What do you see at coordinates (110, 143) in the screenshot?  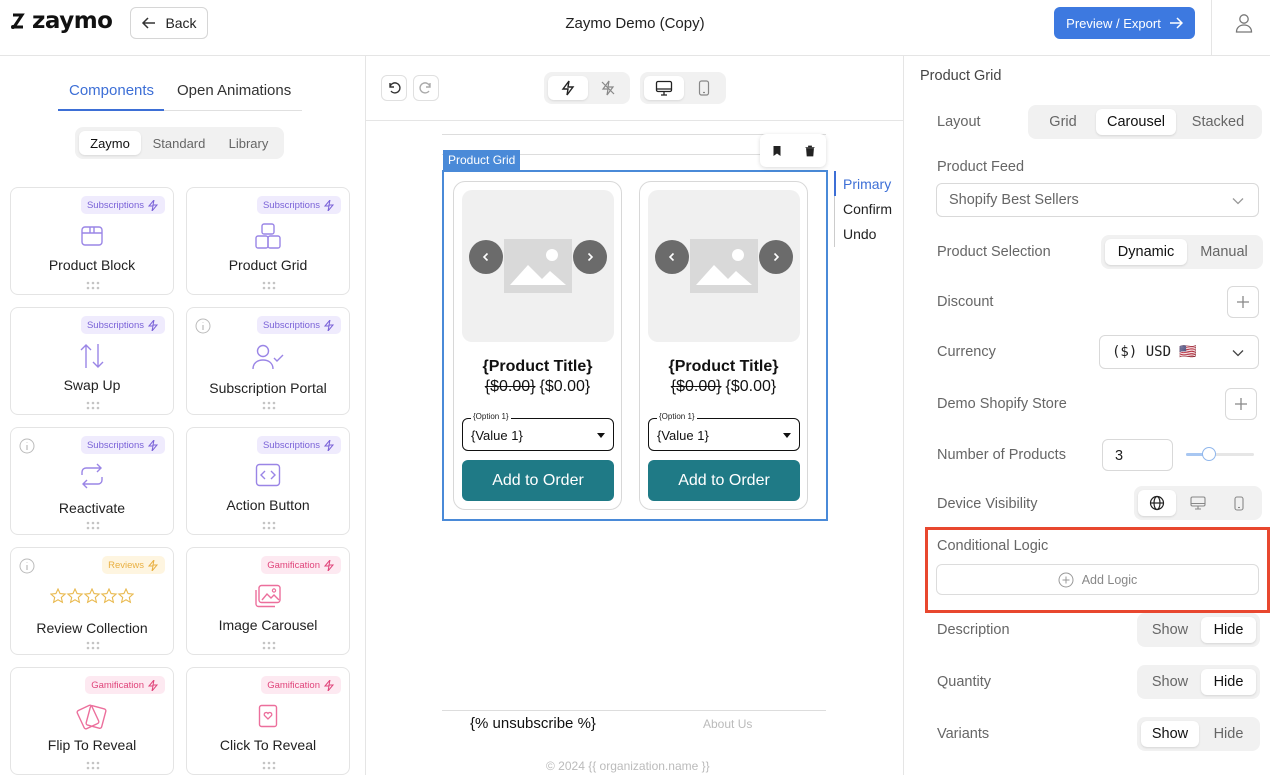 I see `segment-zaymo: Zaymo` at bounding box center [110, 143].